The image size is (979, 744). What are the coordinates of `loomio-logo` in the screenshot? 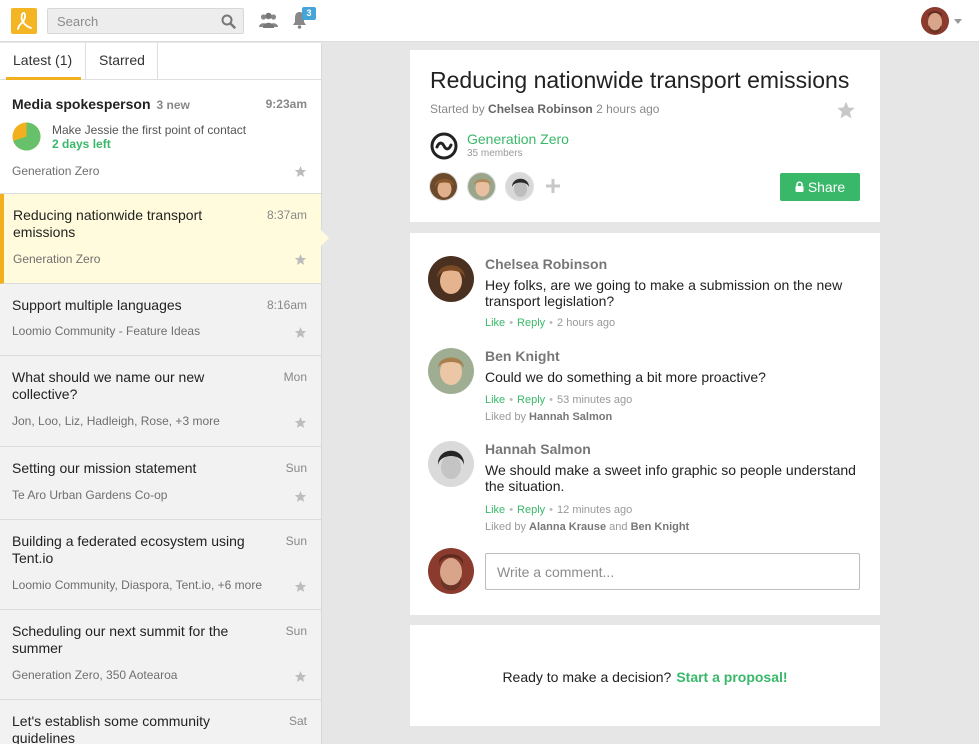 It's located at (24, 21).